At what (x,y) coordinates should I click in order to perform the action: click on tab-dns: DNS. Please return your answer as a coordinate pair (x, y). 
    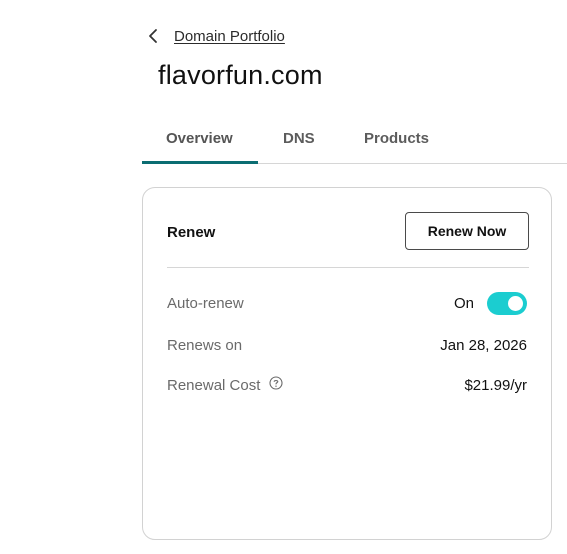
    Looking at the image, I should click on (299, 141).